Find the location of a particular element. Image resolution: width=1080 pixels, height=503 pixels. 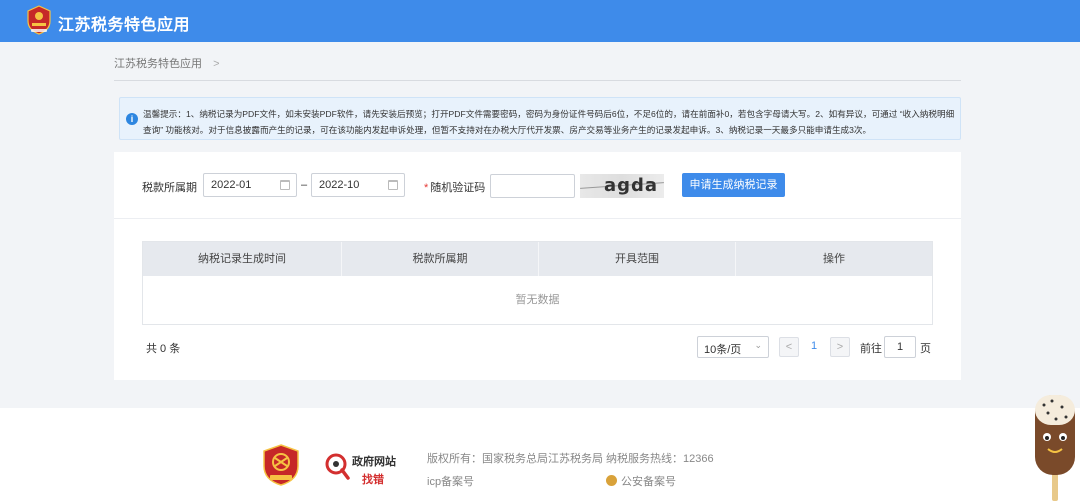

captcha-label: * 随机验证码 is located at coordinates (454, 187).